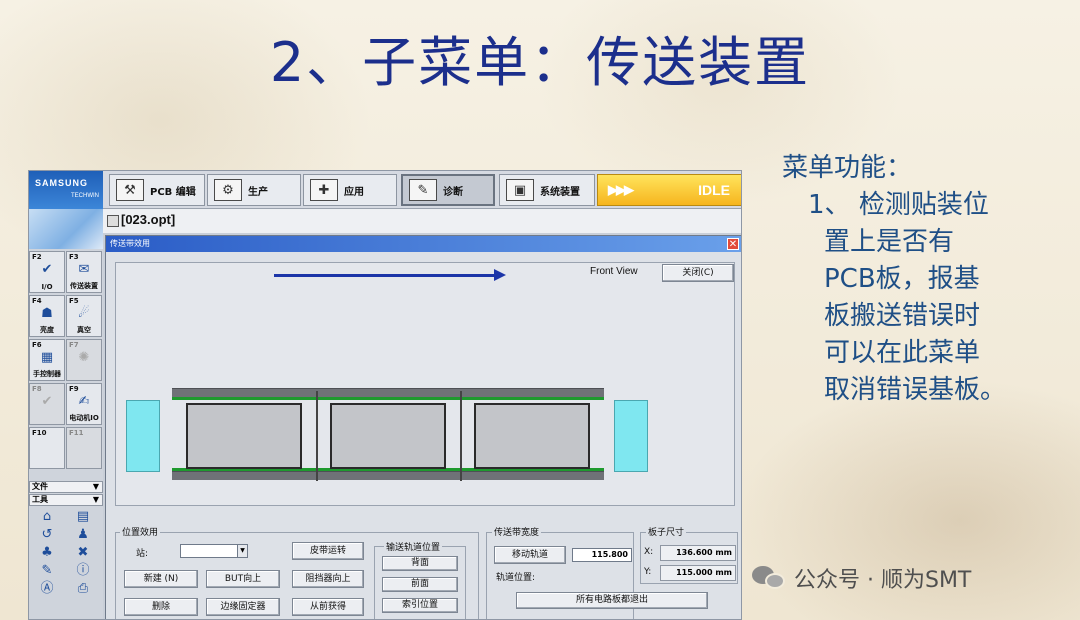  What do you see at coordinates (612, 600) in the screenshot?
I see `unload-all-boards-button: 所有电路板都退出` at bounding box center [612, 600].